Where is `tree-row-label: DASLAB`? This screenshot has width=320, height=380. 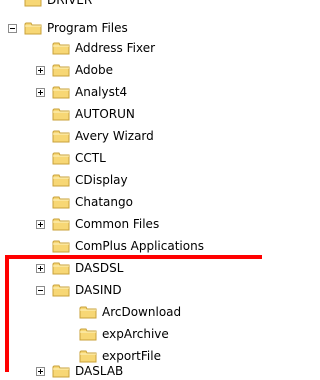 tree-row-label: DASLAB is located at coordinates (99, 371).